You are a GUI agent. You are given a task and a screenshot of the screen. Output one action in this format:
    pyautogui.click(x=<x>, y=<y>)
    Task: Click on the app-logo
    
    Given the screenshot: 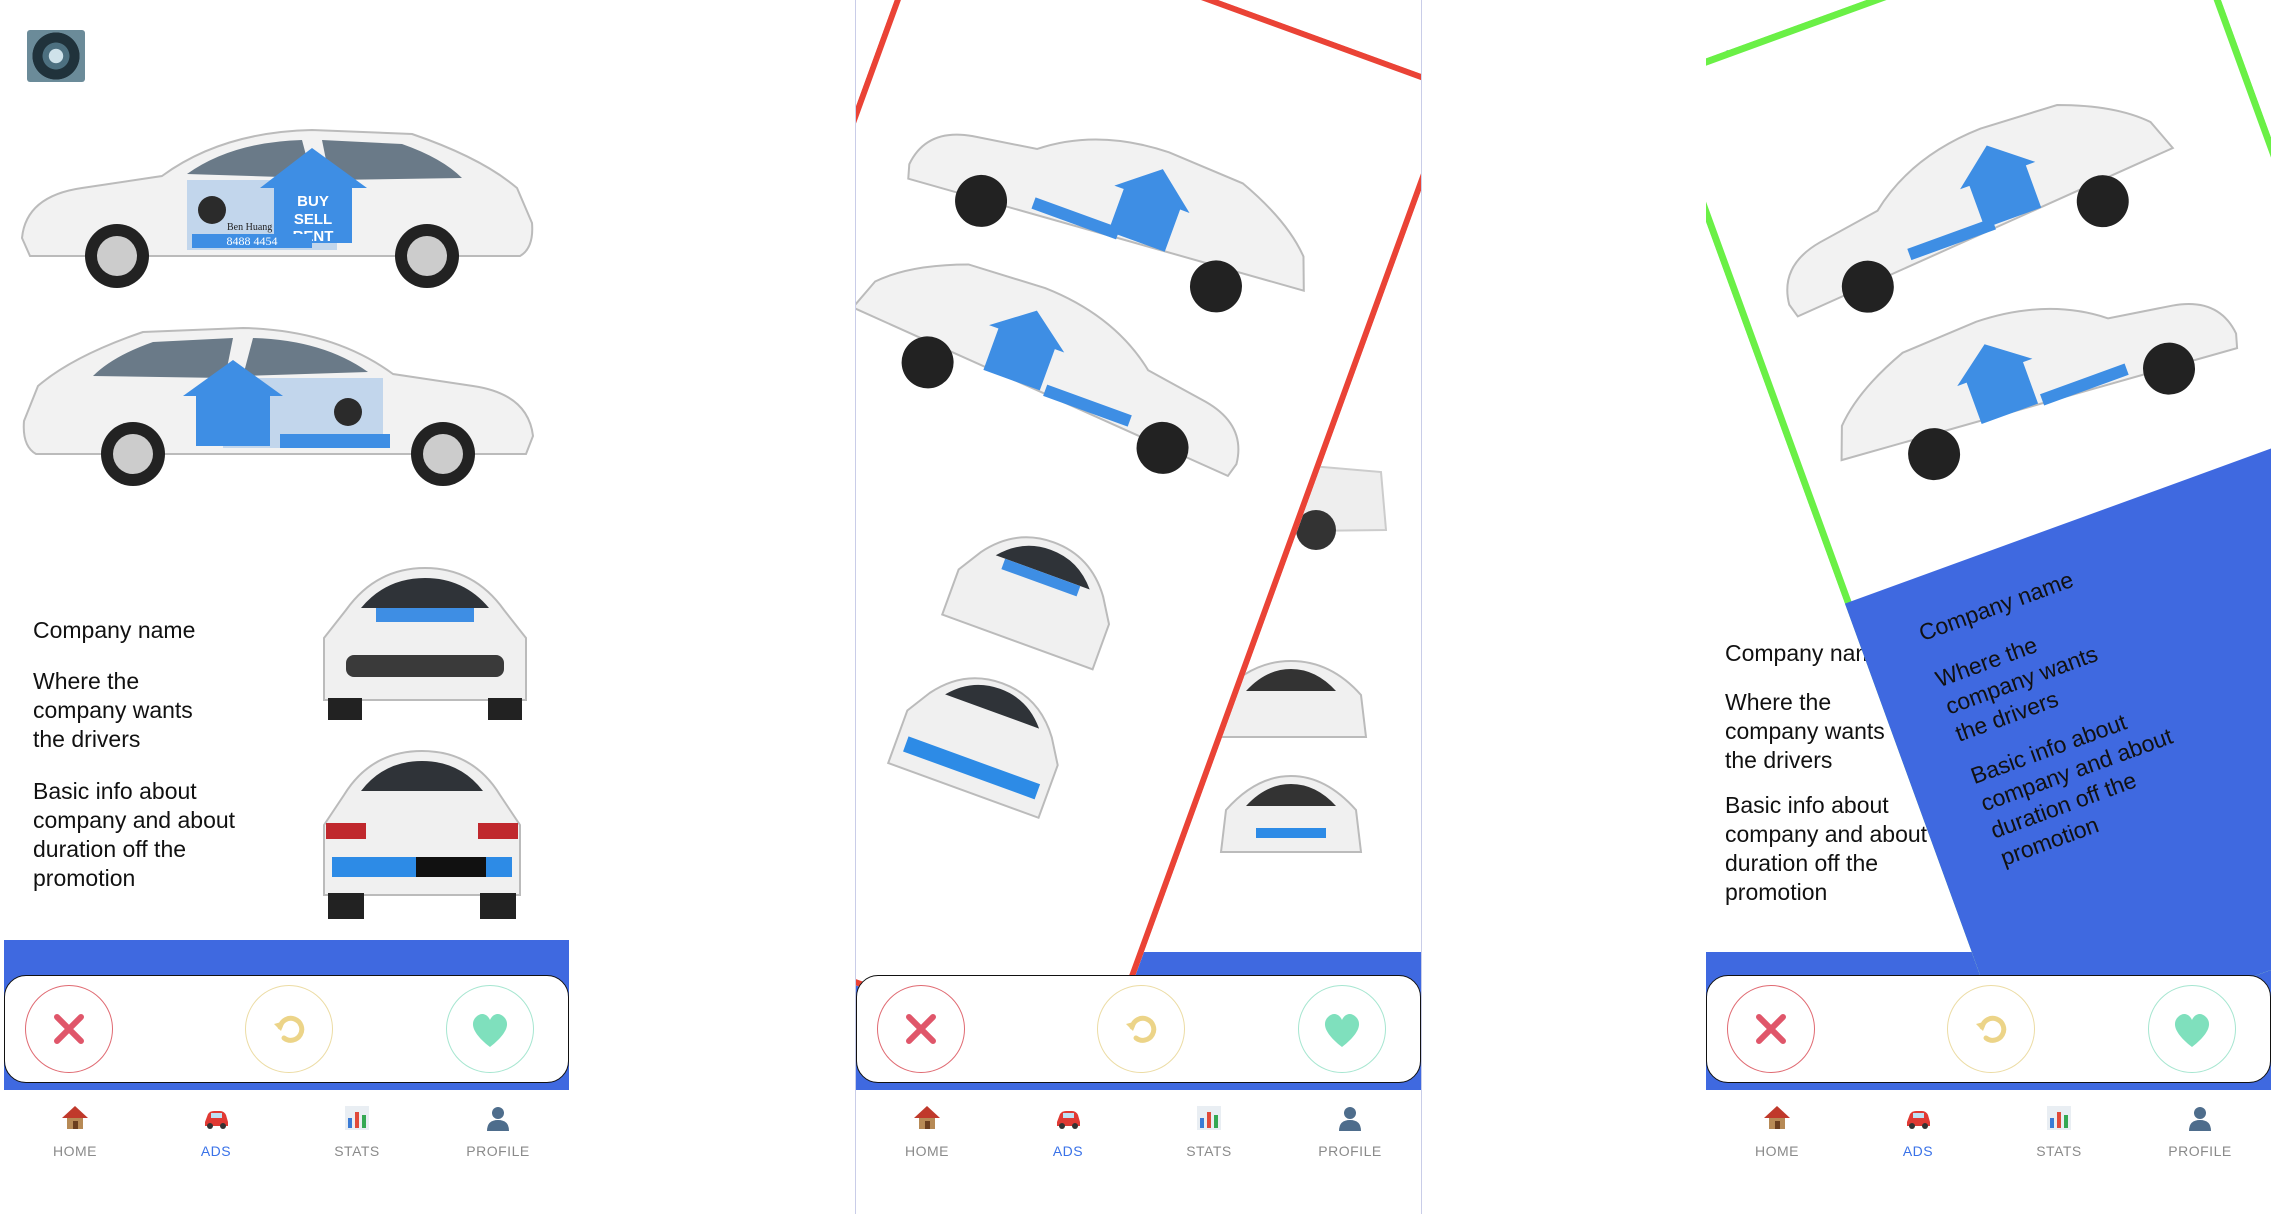 What is the action you would take?
    pyautogui.click(x=56, y=56)
    